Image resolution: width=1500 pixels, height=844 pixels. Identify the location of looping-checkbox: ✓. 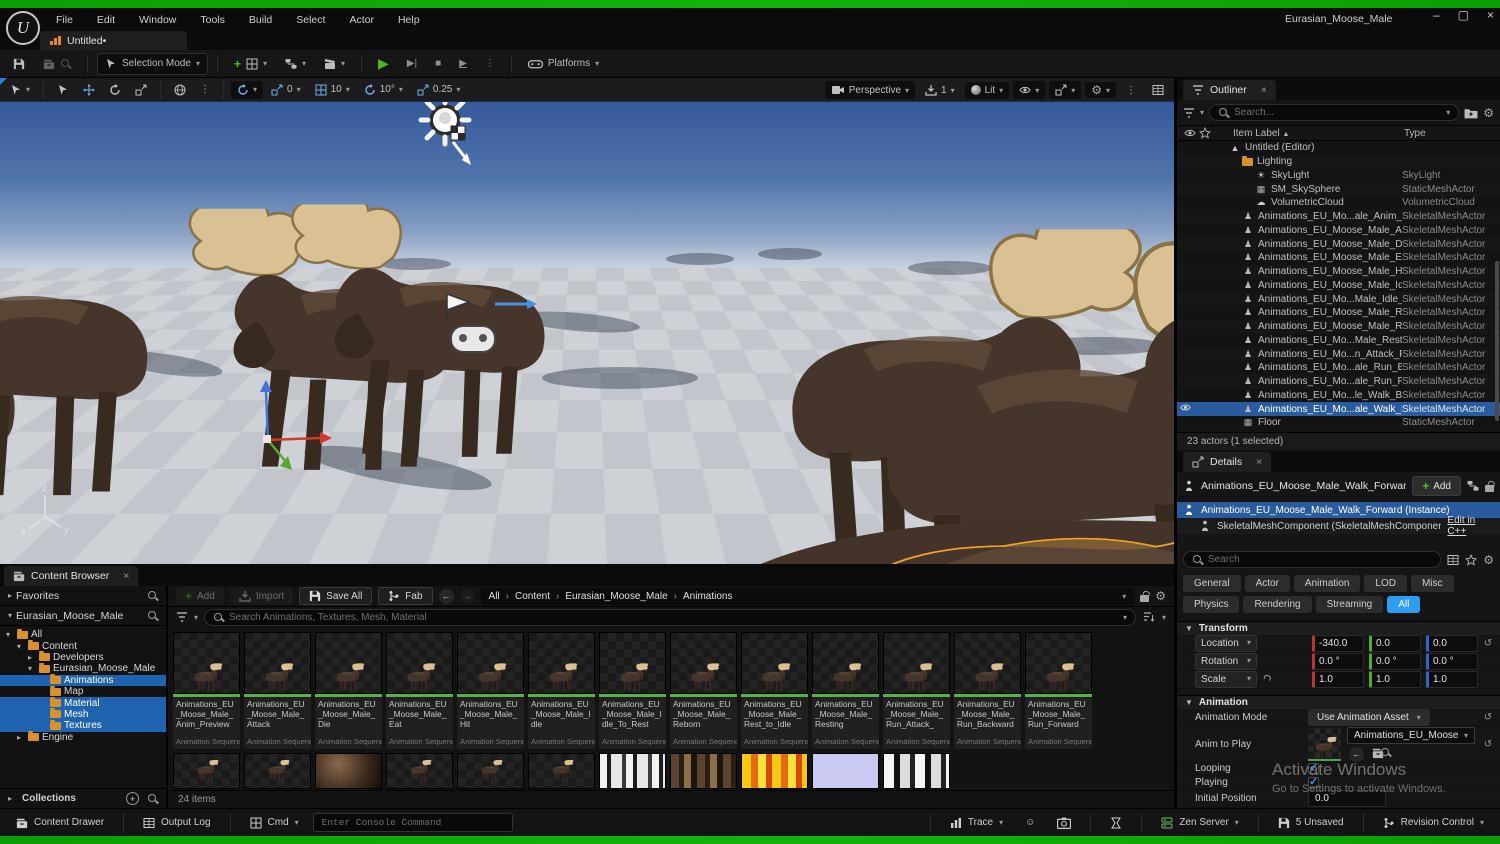
(1313, 769).